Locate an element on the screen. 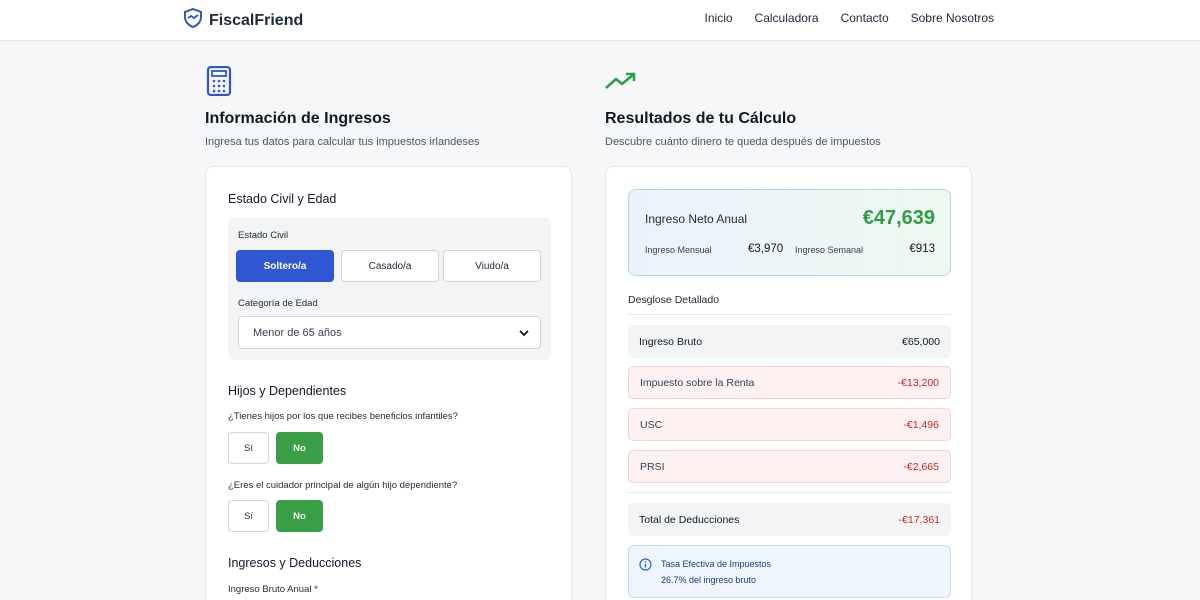  marital-option-viudo: Viudo/a is located at coordinates (492, 266).